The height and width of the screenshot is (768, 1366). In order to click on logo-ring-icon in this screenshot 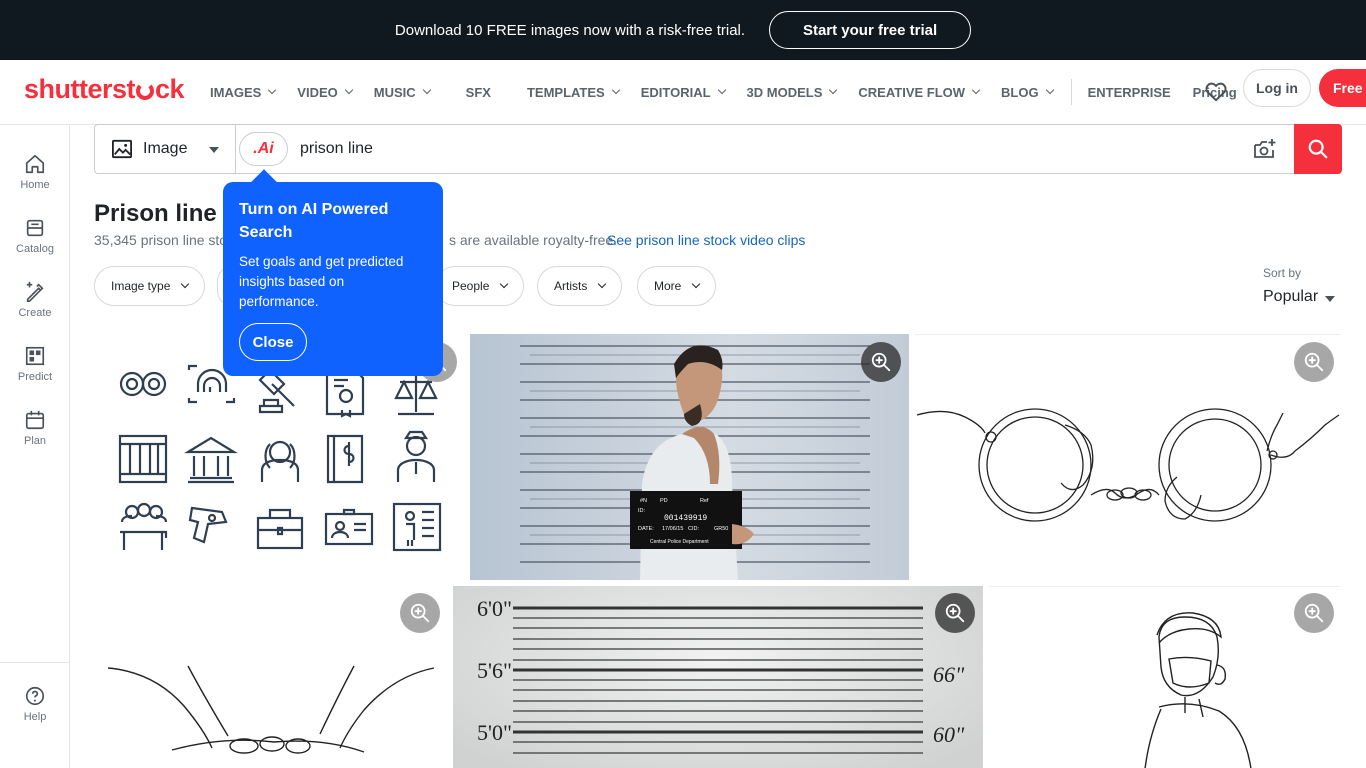, I will do `click(145, 91)`.